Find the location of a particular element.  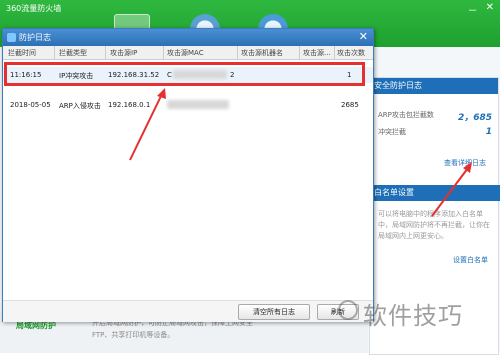

arrow-head-left is located at coordinates (161, 93).